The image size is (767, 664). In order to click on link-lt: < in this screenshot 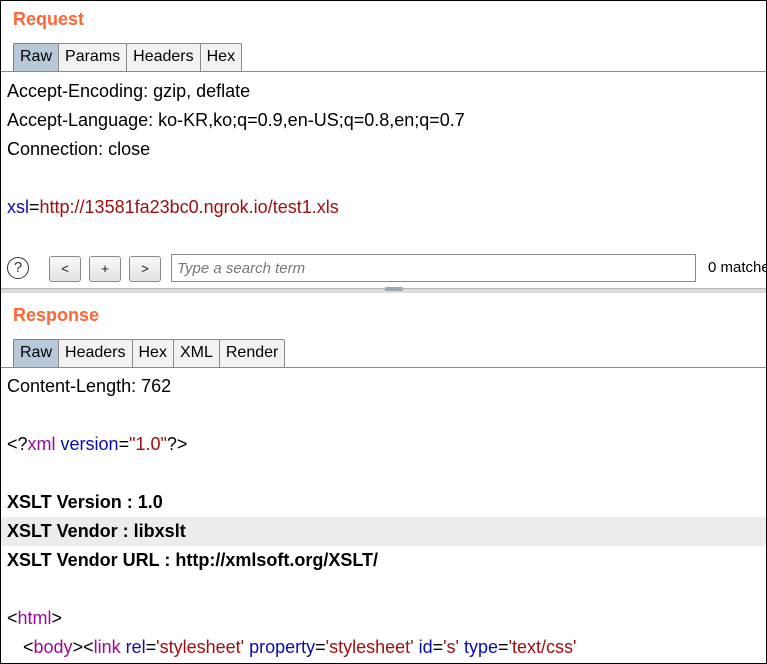, I will do `click(88, 647)`.